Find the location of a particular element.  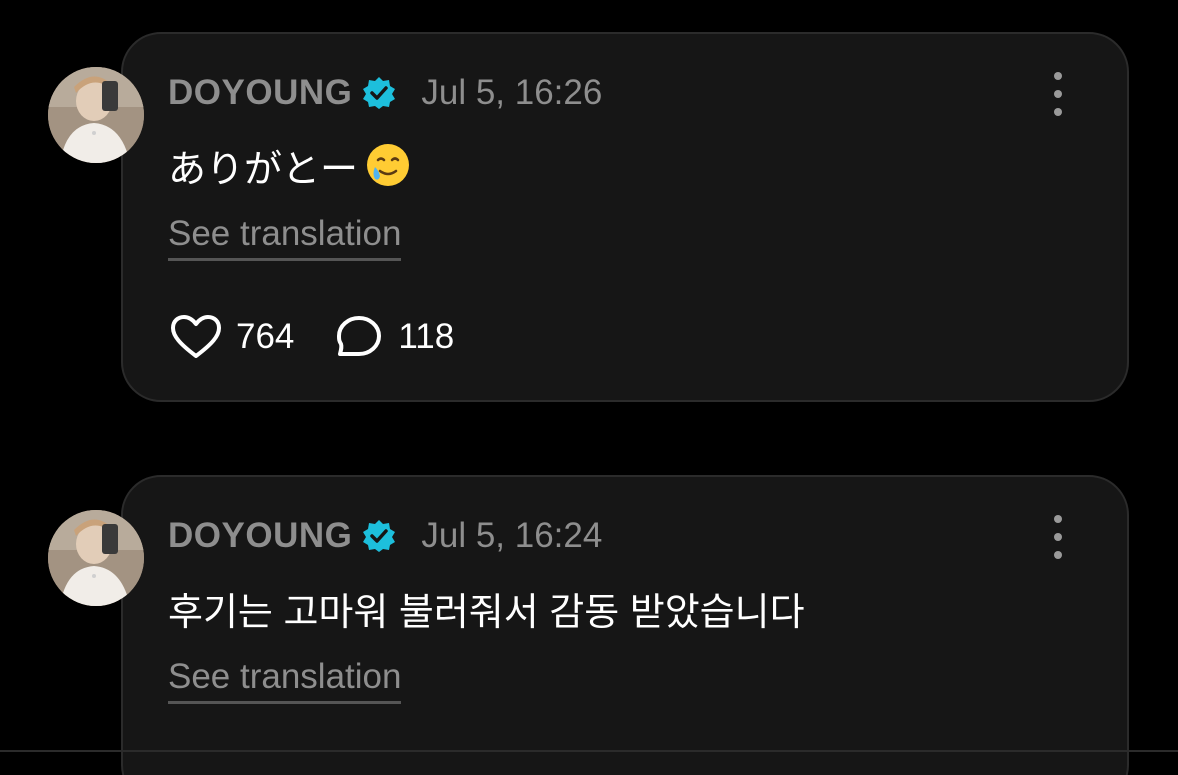

post-text-content: 후기는 고마워 불러줘서 감동 받았습니다 is located at coordinates (486, 612).